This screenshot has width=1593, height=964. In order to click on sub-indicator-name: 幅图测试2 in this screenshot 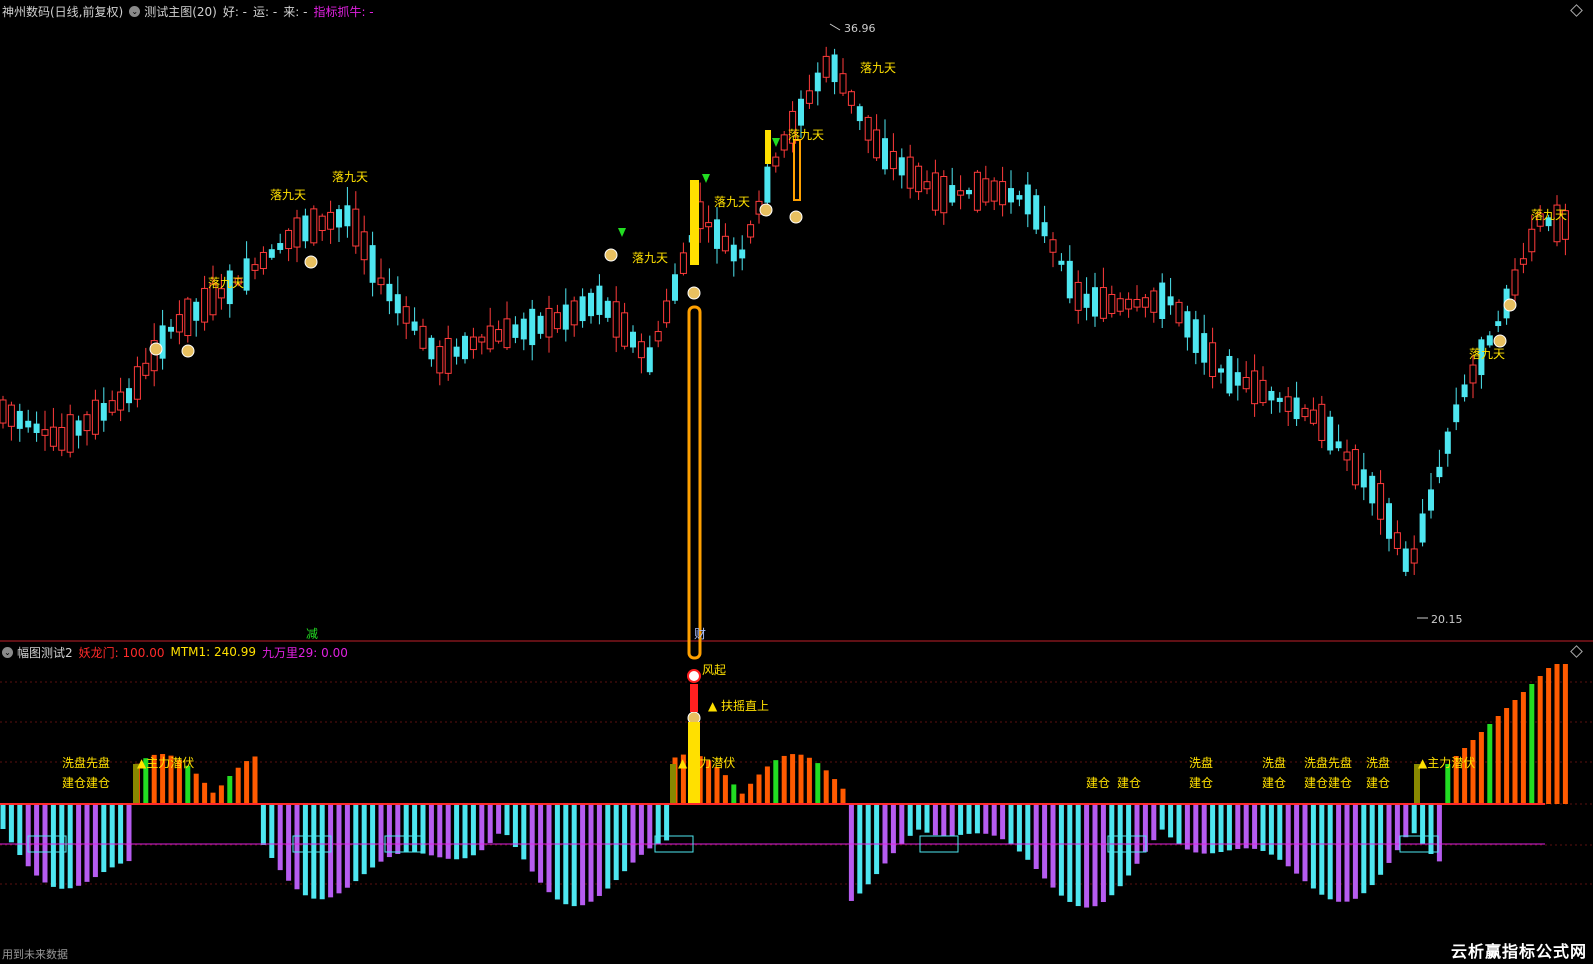, I will do `click(45, 652)`.